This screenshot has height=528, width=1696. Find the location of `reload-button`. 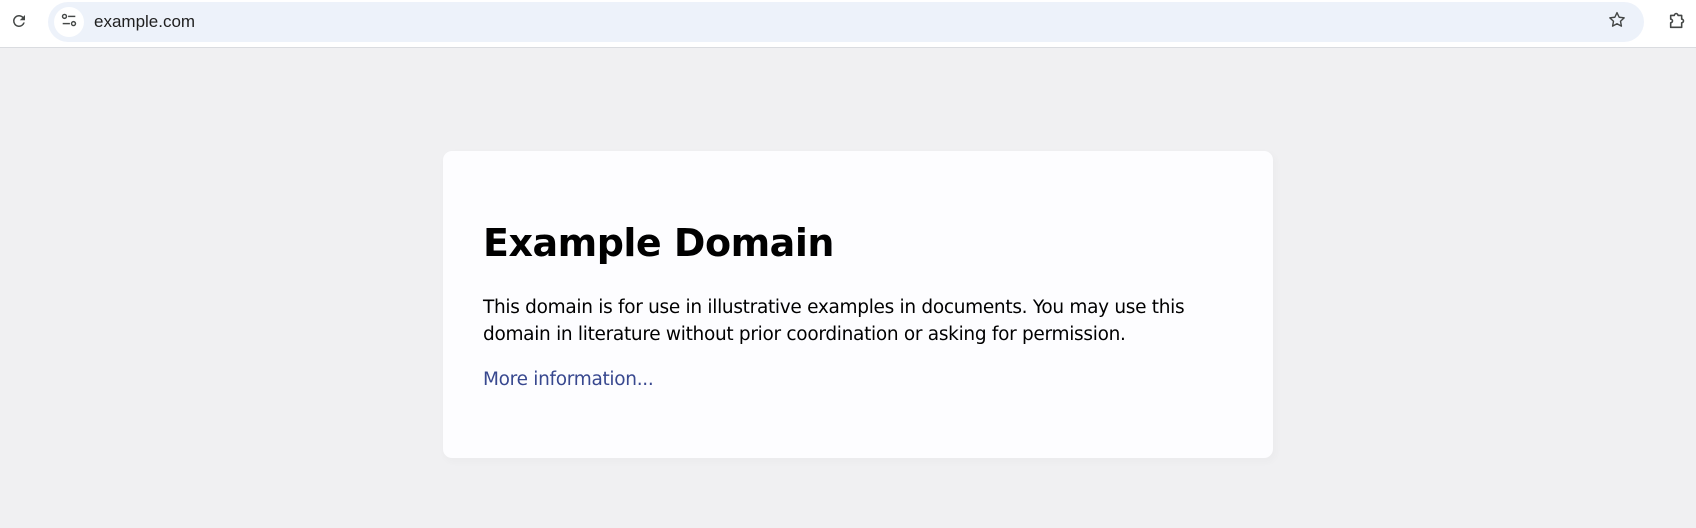

reload-button is located at coordinates (19, 23).